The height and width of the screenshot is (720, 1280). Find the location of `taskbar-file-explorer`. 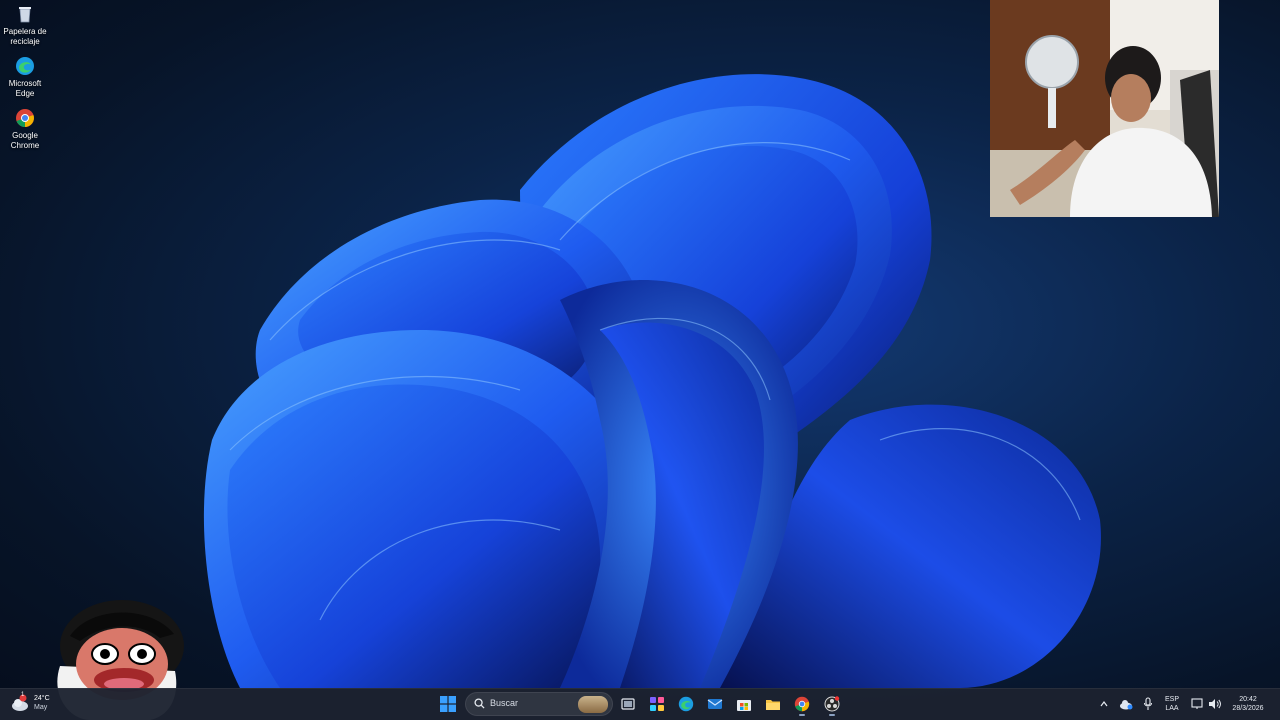

taskbar-file-explorer is located at coordinates (773, 704).